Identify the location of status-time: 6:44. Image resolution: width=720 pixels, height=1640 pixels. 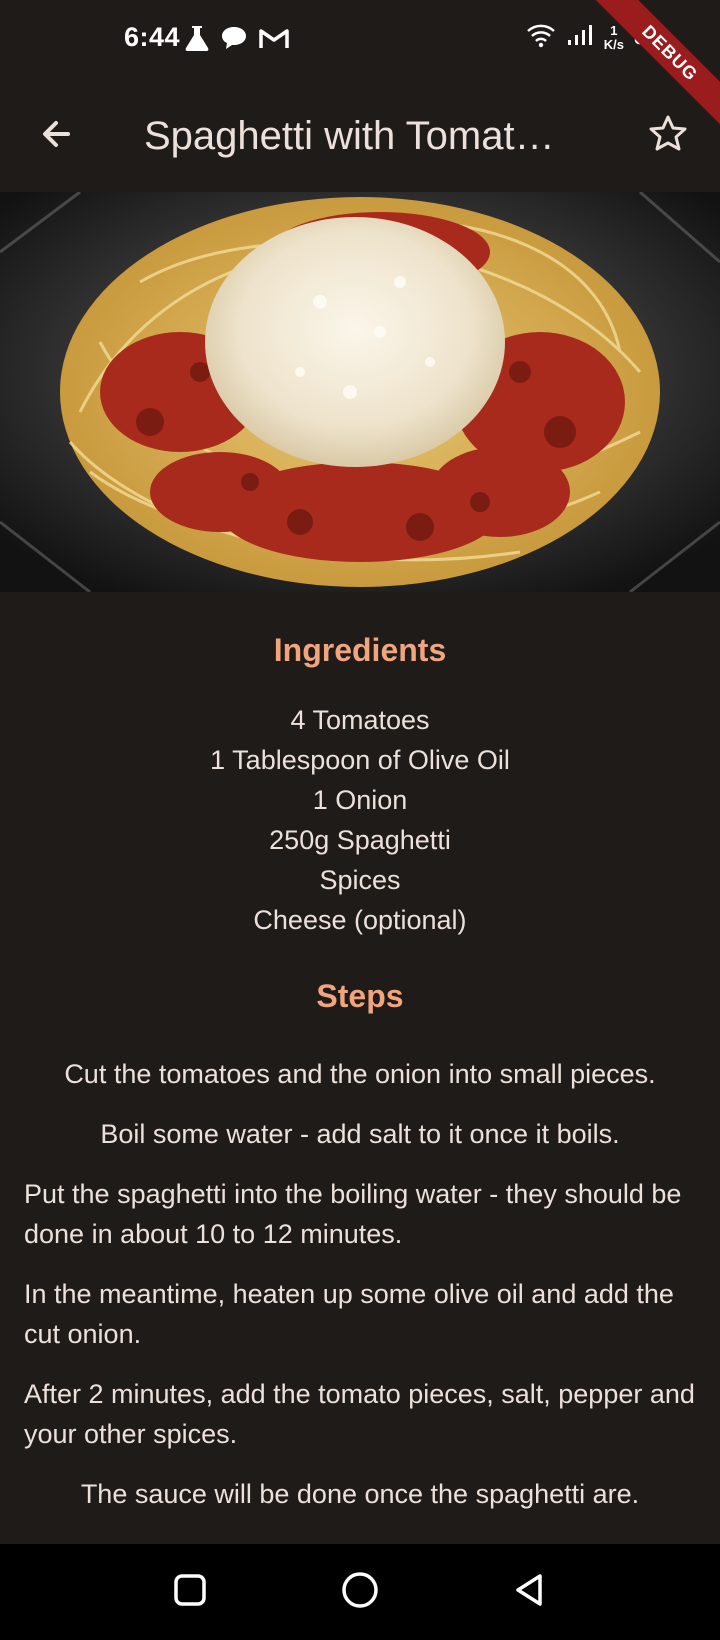
(152, 37).